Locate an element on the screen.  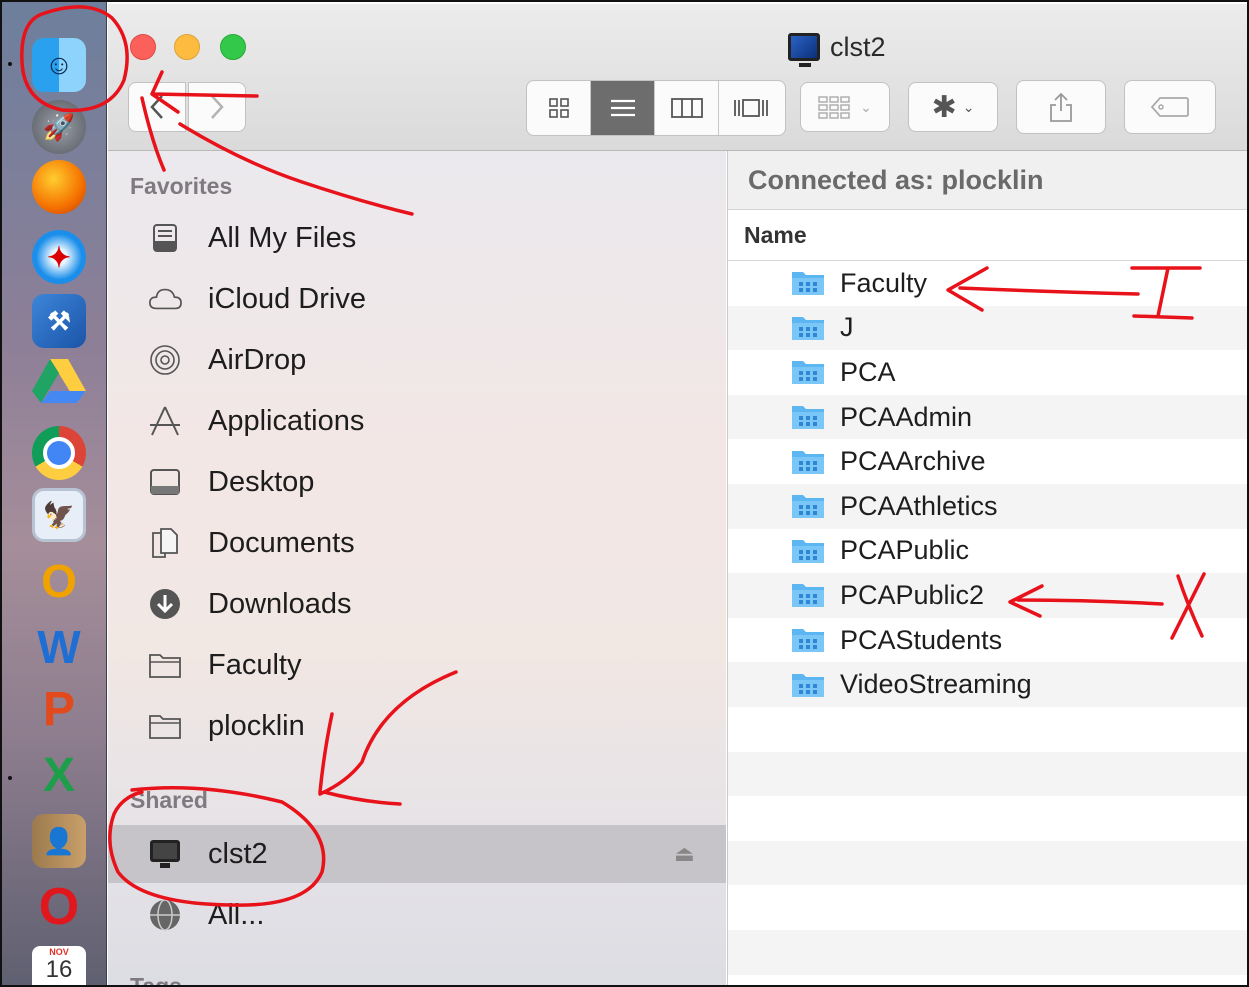
file-list-row: PCAAthletics is located at coordinates (987, 506).